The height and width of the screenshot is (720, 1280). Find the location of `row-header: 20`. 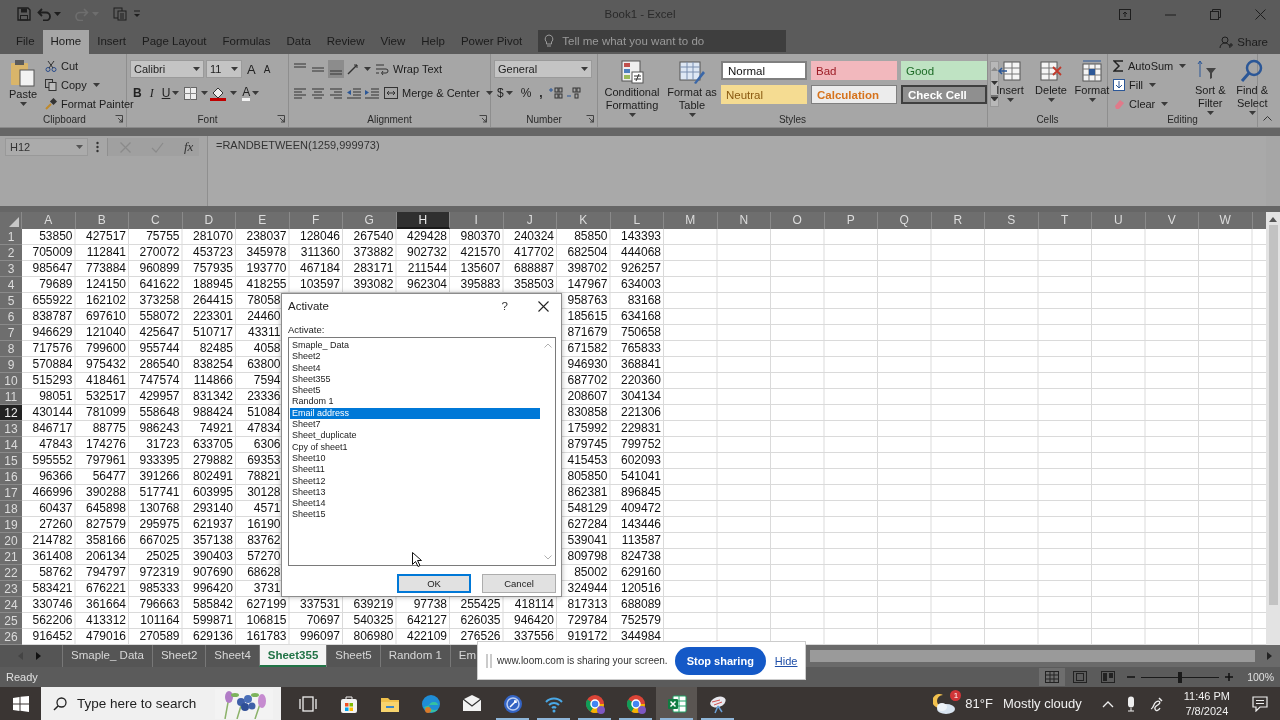

row-header: 20 is located at coordinates (11, 541).